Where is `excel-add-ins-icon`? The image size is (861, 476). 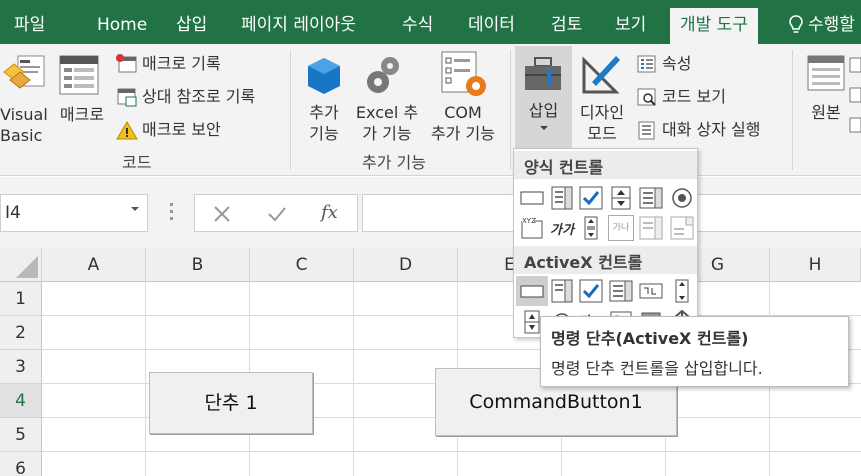 excel-add-ins-icon is located at coordinates (383, 75).